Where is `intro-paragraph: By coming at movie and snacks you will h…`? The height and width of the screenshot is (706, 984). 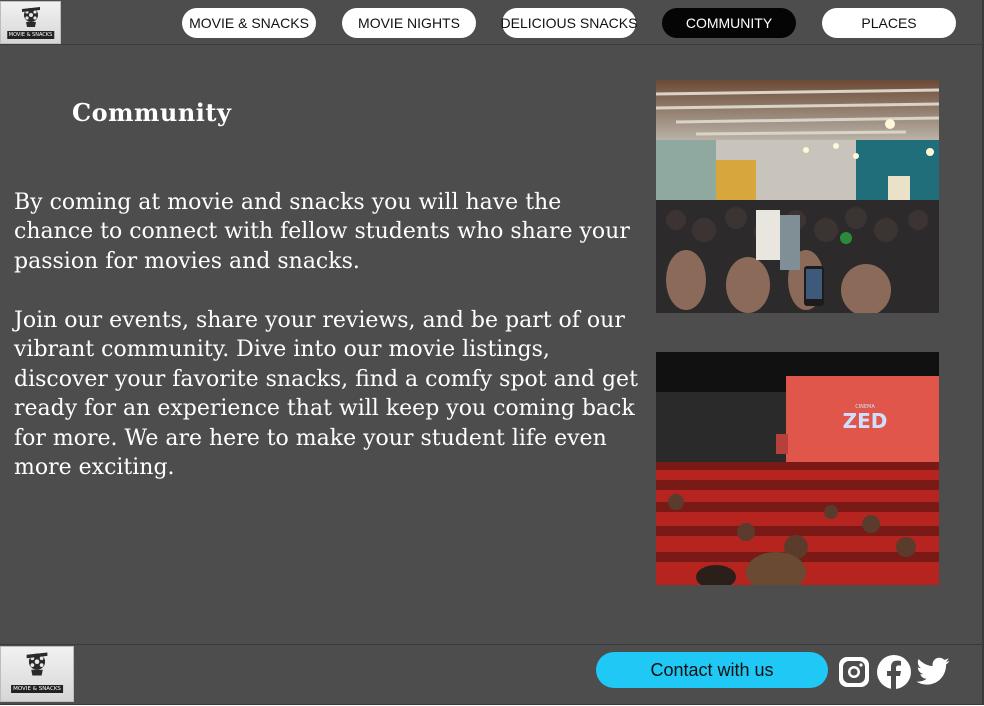 intro-paragraph: By coming at movie and snacks you will h… is located at coordinates (322, 232).